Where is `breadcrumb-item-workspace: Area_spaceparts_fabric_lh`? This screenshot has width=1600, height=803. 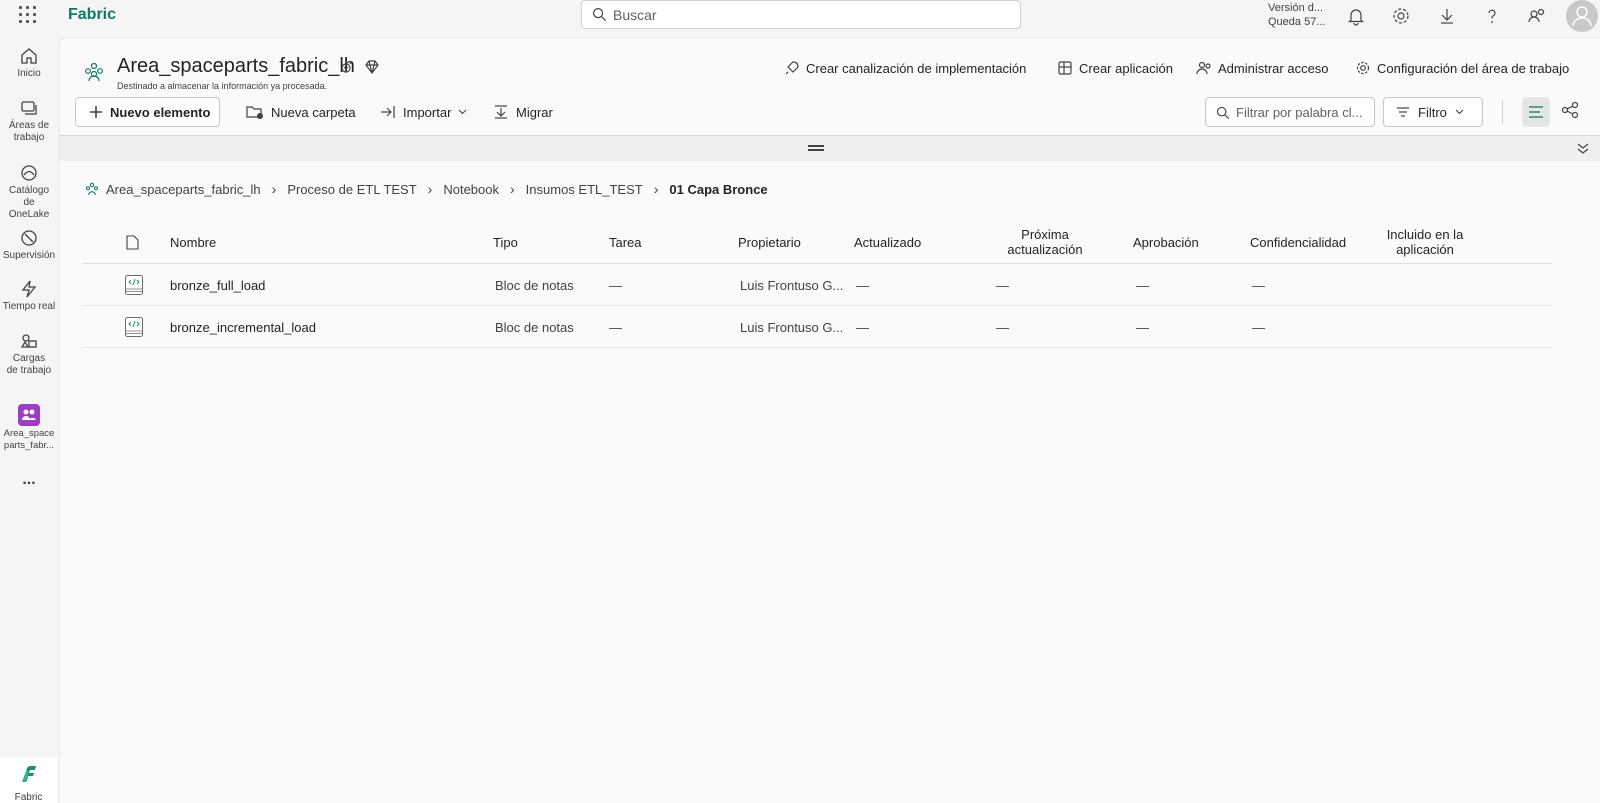 breadcrumb-item-workspace: Area_spaceparts_fabric_lh is located at coordinates (183, 189).